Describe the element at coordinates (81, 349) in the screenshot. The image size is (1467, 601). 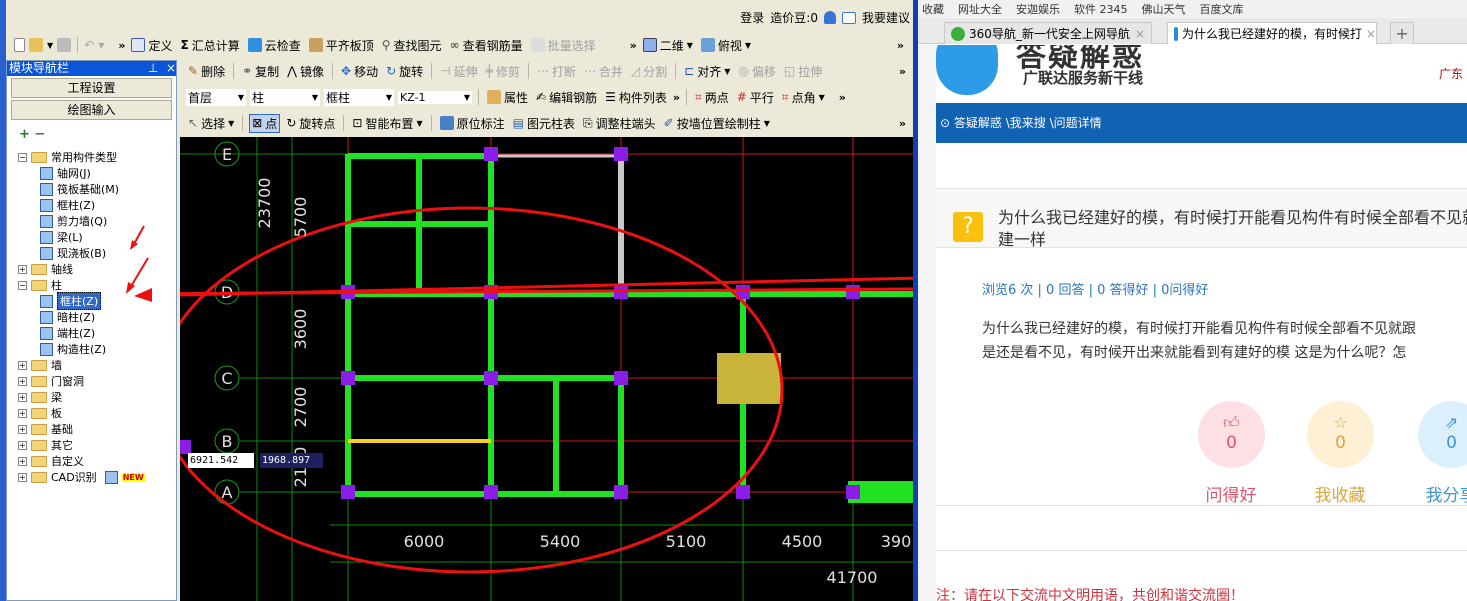
I see `tree-item: 构造柱(Z)` at that location.